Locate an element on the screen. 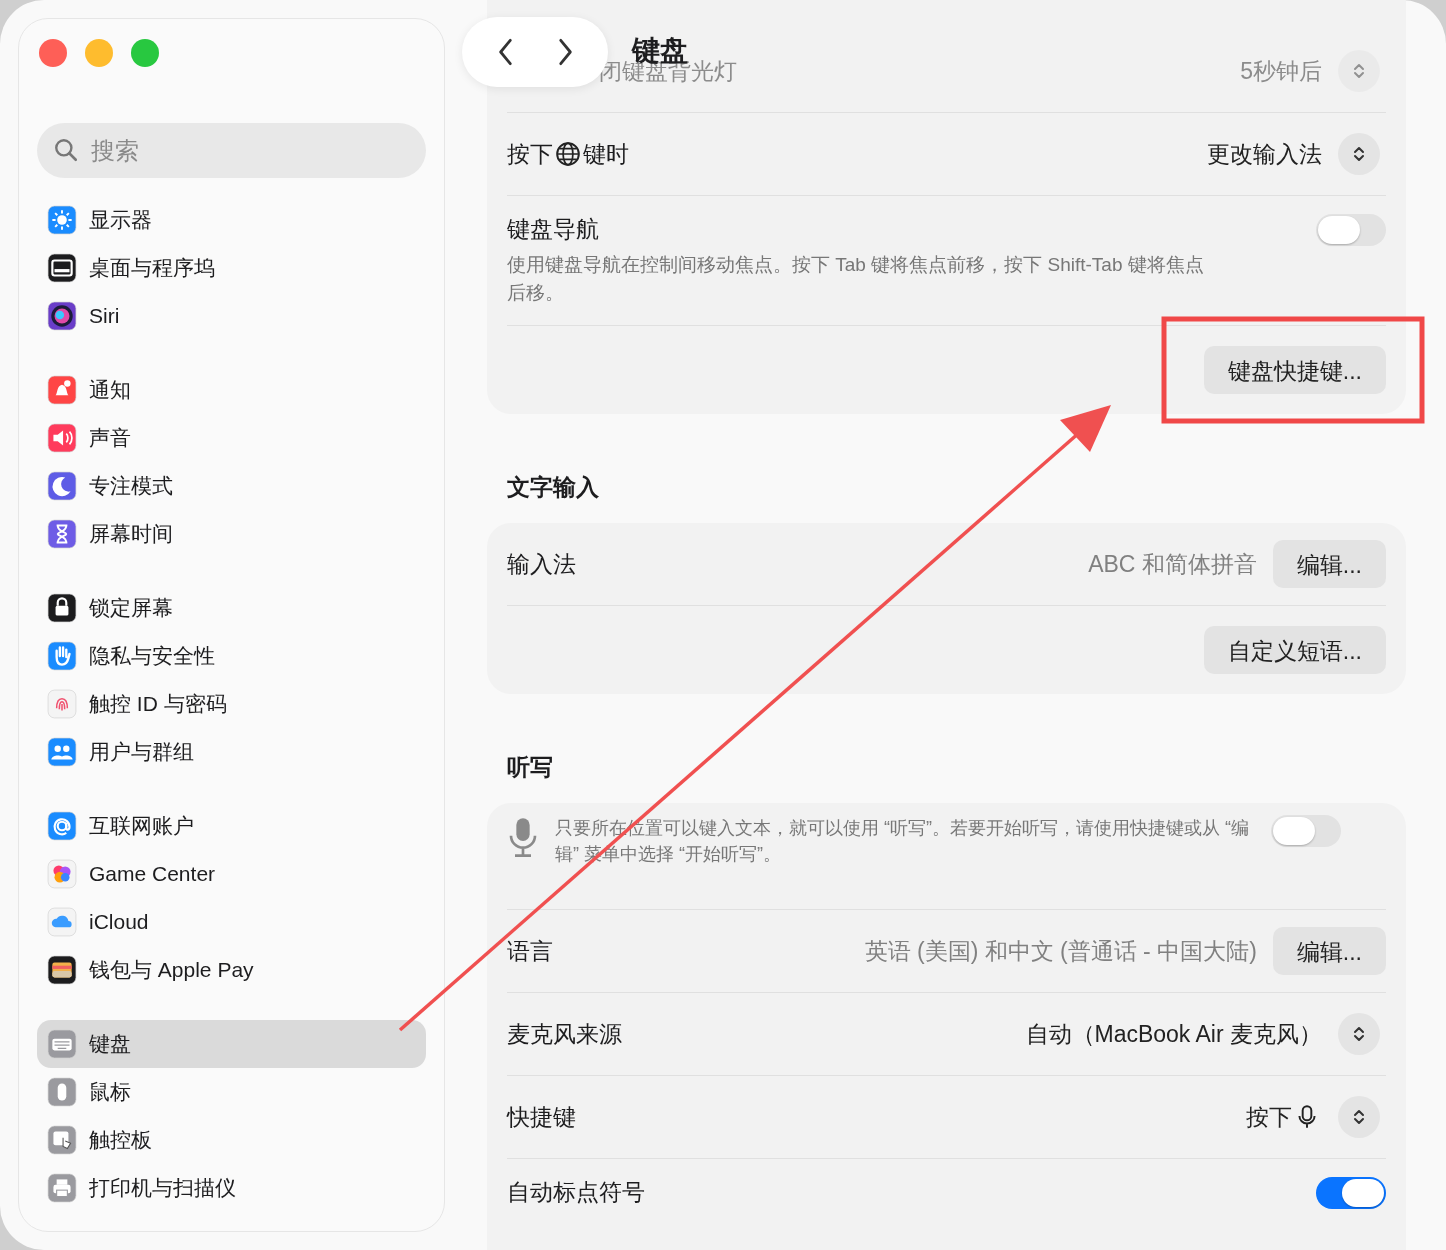  popup-value: 自动（MacBook Air 麦克风） is located at coordinates (1173, 1034).